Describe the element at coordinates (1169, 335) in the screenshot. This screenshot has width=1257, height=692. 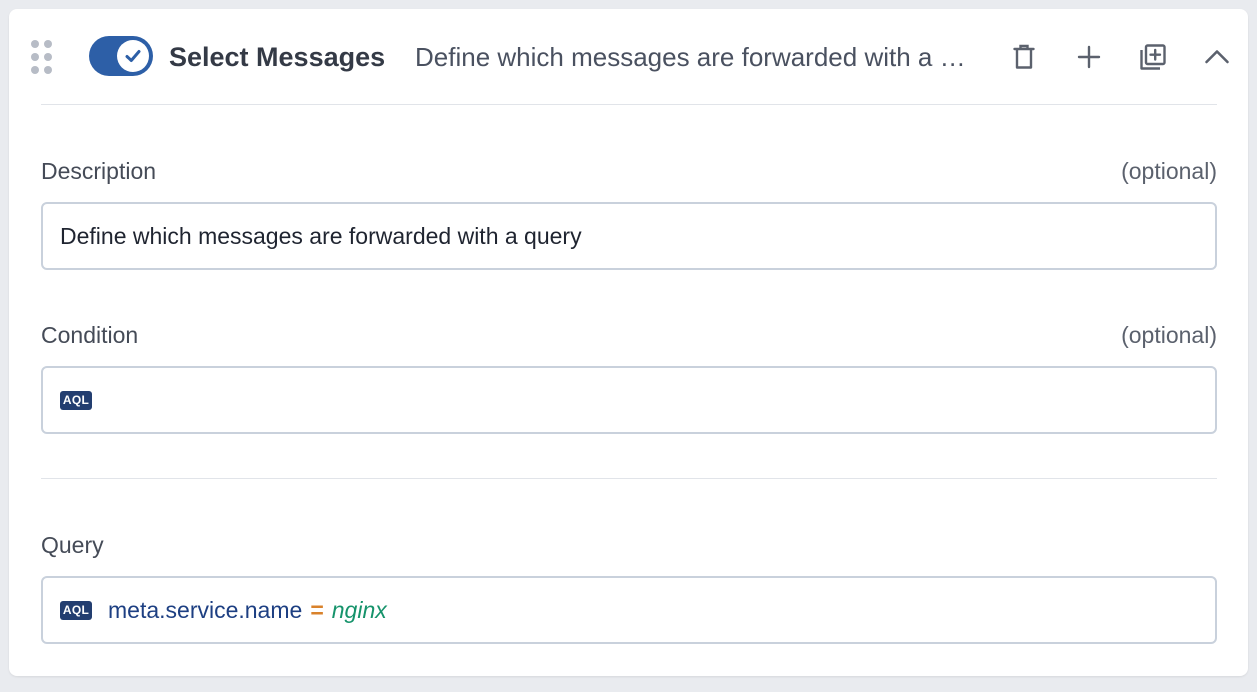
I see `condition-optional: (optional)` at that location.